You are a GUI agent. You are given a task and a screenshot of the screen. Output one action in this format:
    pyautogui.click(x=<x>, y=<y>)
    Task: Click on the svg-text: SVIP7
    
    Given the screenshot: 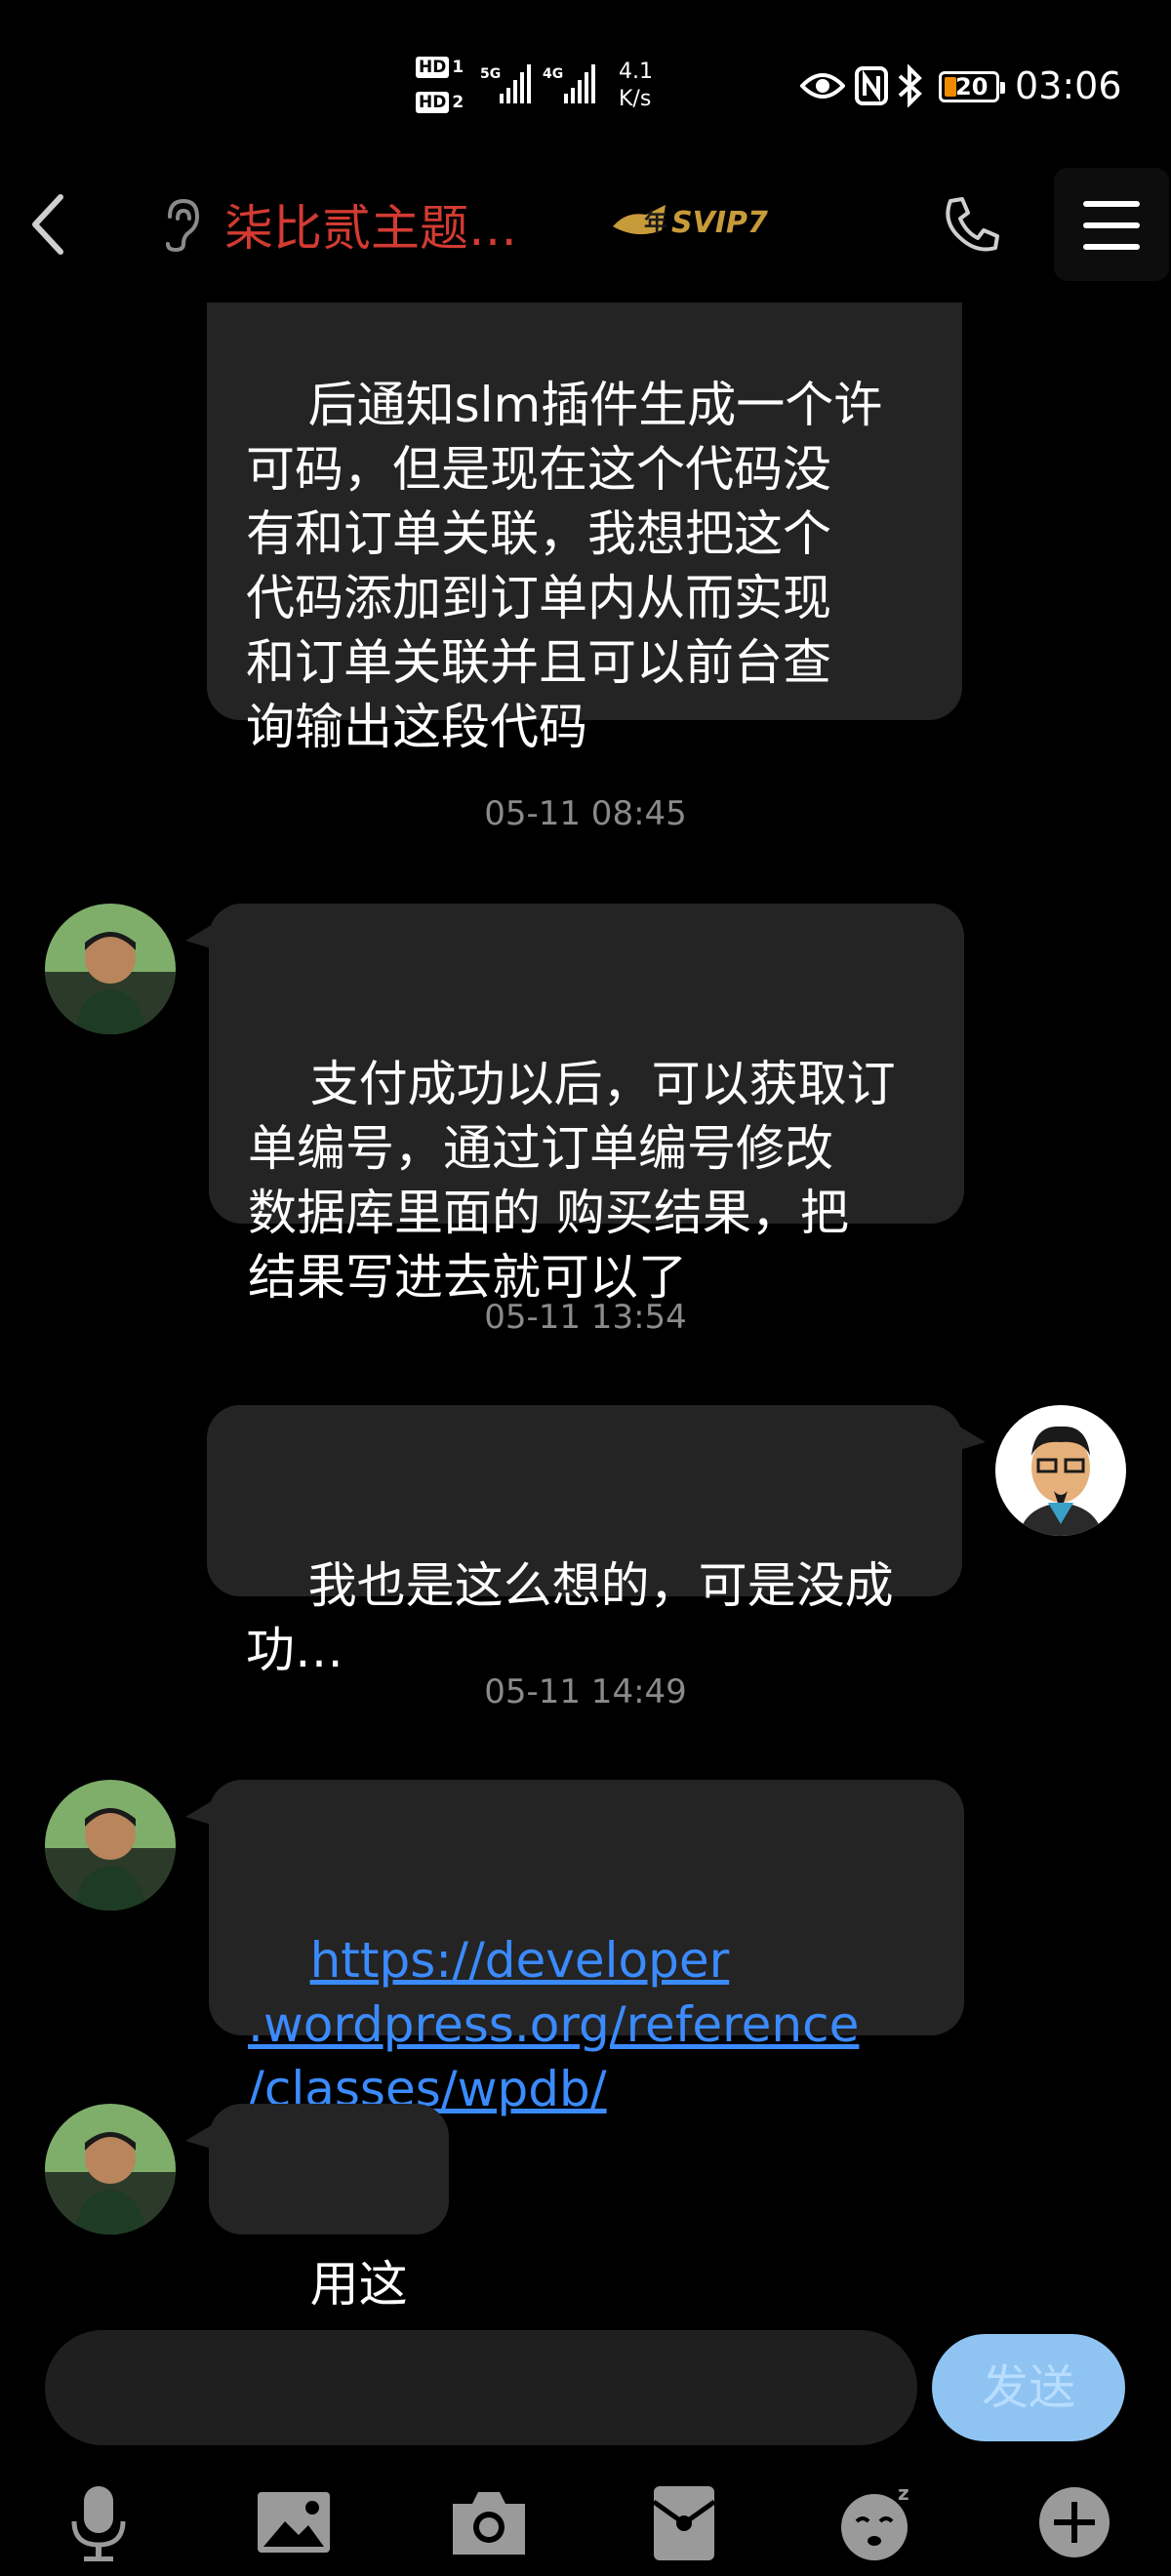 What is the action you would take?
    pyautogui.click(x=719, y=223)
    